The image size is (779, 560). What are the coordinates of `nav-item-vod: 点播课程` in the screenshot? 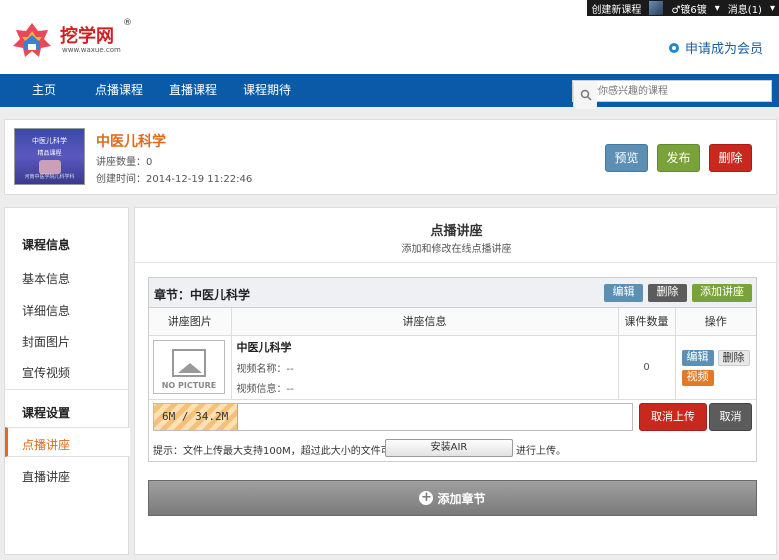 It's located at (119, 90).